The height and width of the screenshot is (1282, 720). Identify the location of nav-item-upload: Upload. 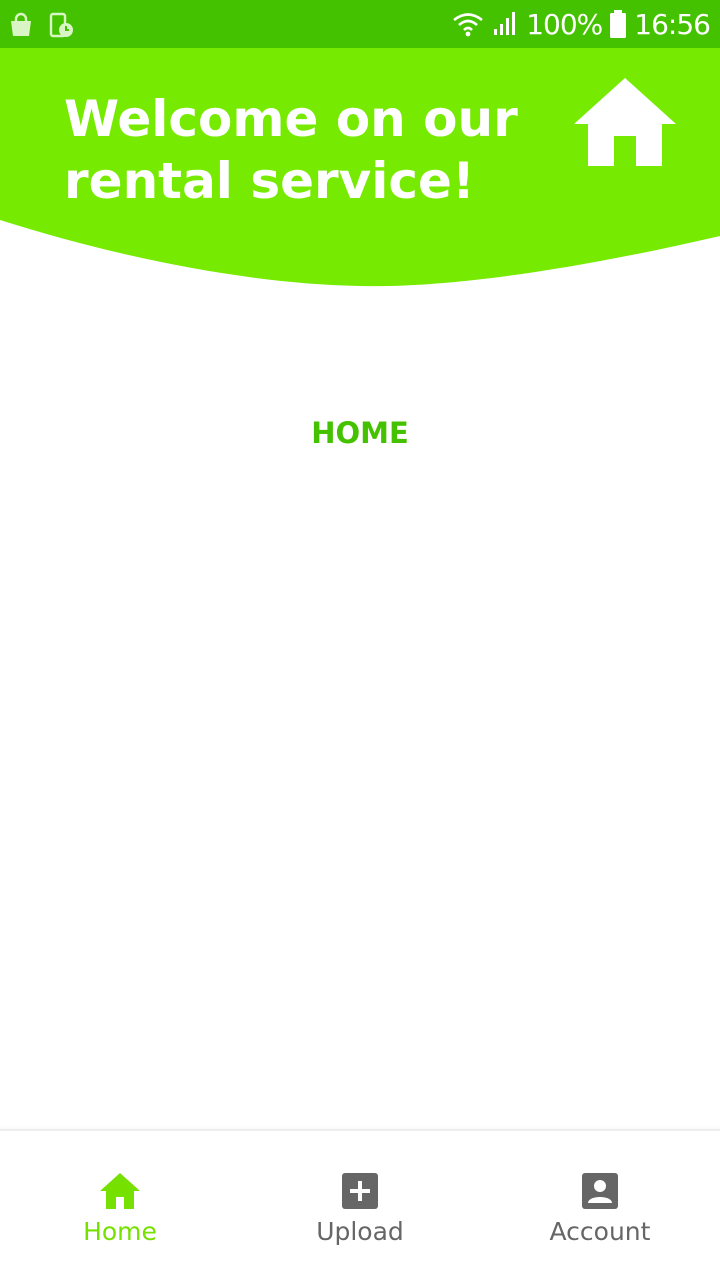
(360, 1206).